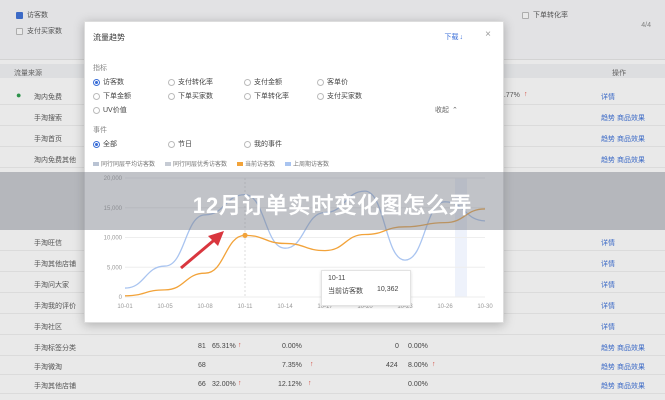 Image resolution: width=665 pixels, height=400 pixels. Describe the element at coordinates (332, 205) in the screenshot. I see `banner-title: 12月订单实时变化图怎么弄` at that location.